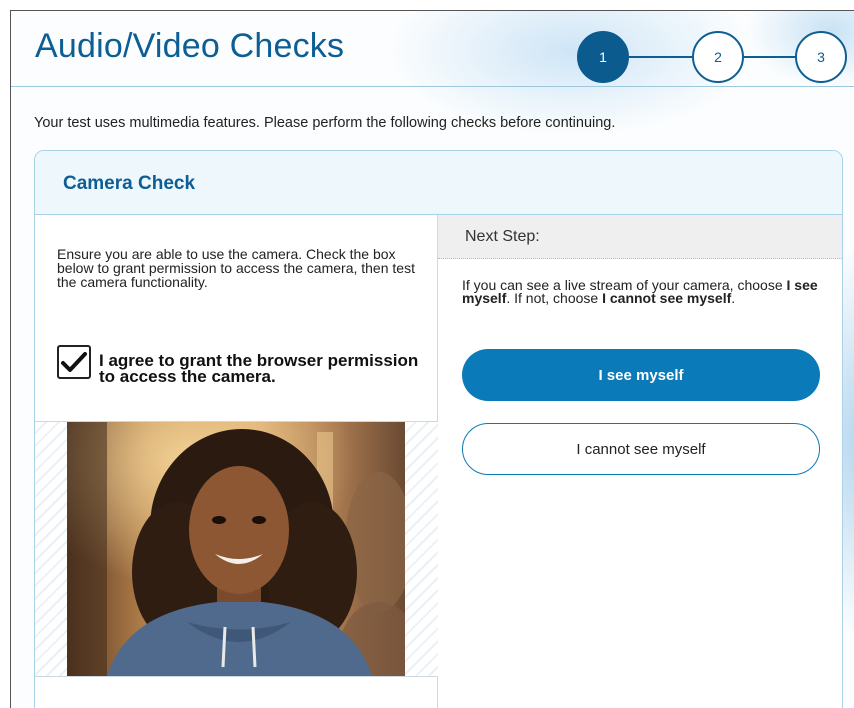 This screenshot has width=854, height=708. What do you see at coordinates (603, 57) in the screenshot?
I see `step-1-indicator: 1` at bounding box center [603, 57].